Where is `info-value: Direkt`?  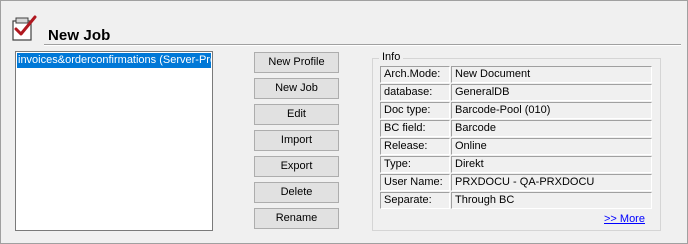 info-value: Direkt is located at coordinates (551, 164).